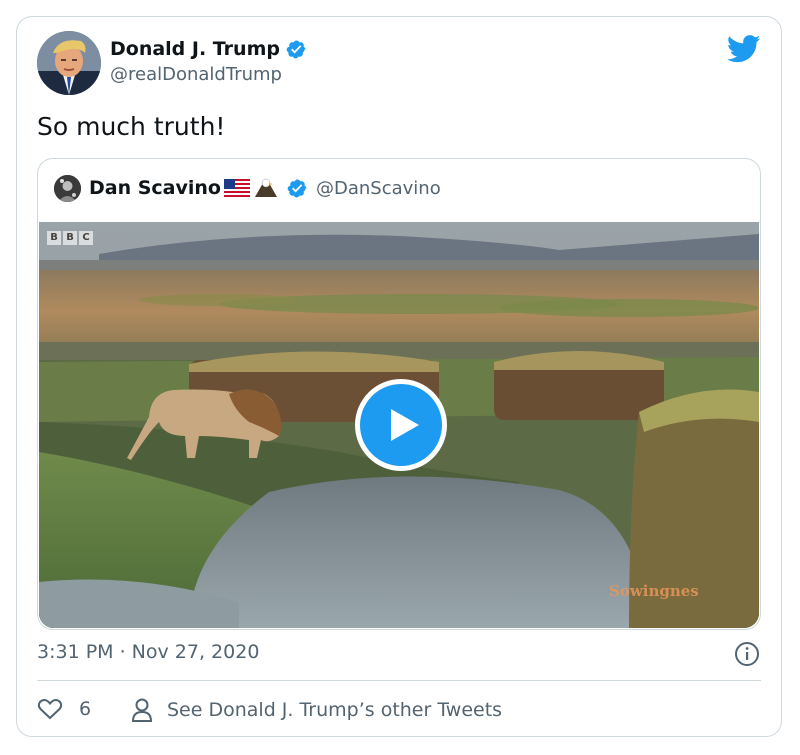 The width and height of the screenshot is (800, 755). What do you see at coordinates (334, 710) in the screenshot?
I see `see-other-tweets-label: See Donald J. Trump’s other Tweets` at bounding box center [334, 710].